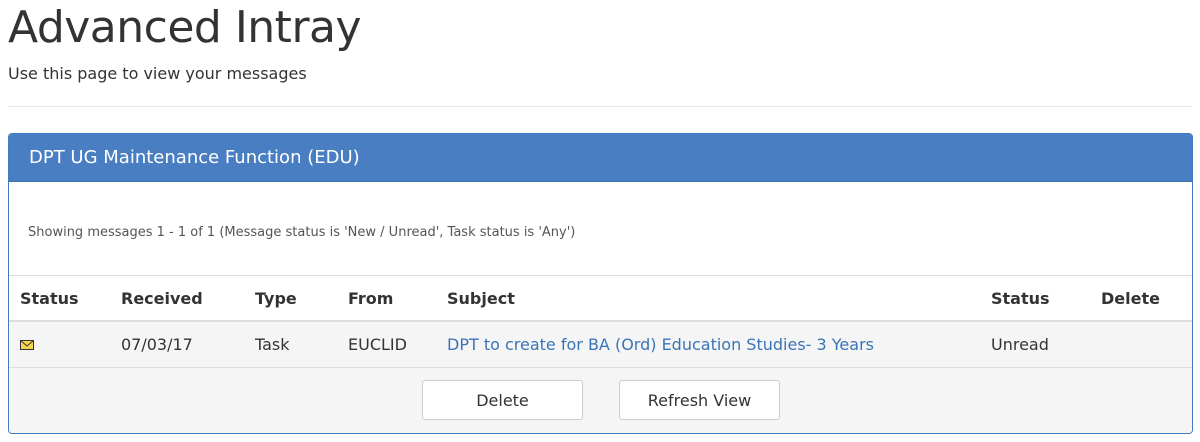 Image resolution: width=1200 pixels, height=442 pixels. What do you see at coordinates (1020, 344) in the screenshot?
I see `cell-msg-status: Unread` at bounding box center [1020, 344].